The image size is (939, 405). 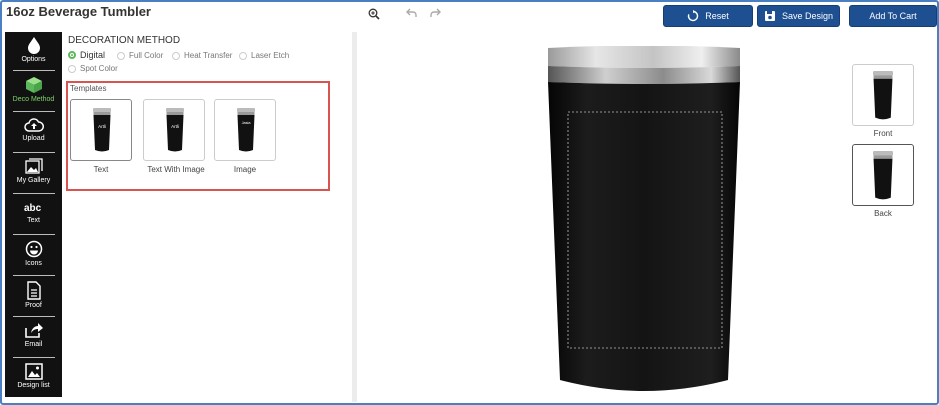 What do you see at coordinates (33, 371) in the screenshot?
I see `image-list-icon` at bounding box center [33, 371].